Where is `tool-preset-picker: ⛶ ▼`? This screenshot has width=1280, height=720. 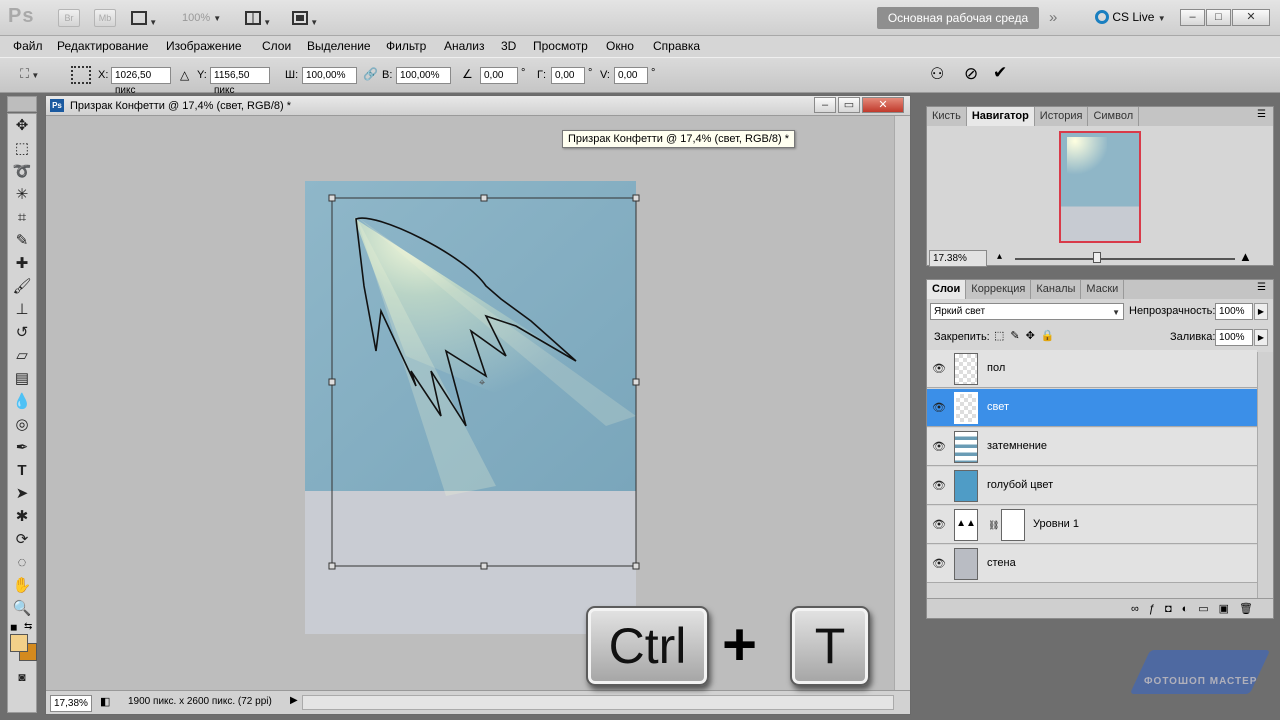
tool-preset-picker: ⛶ ▼ is located at coordinates (30, 75).